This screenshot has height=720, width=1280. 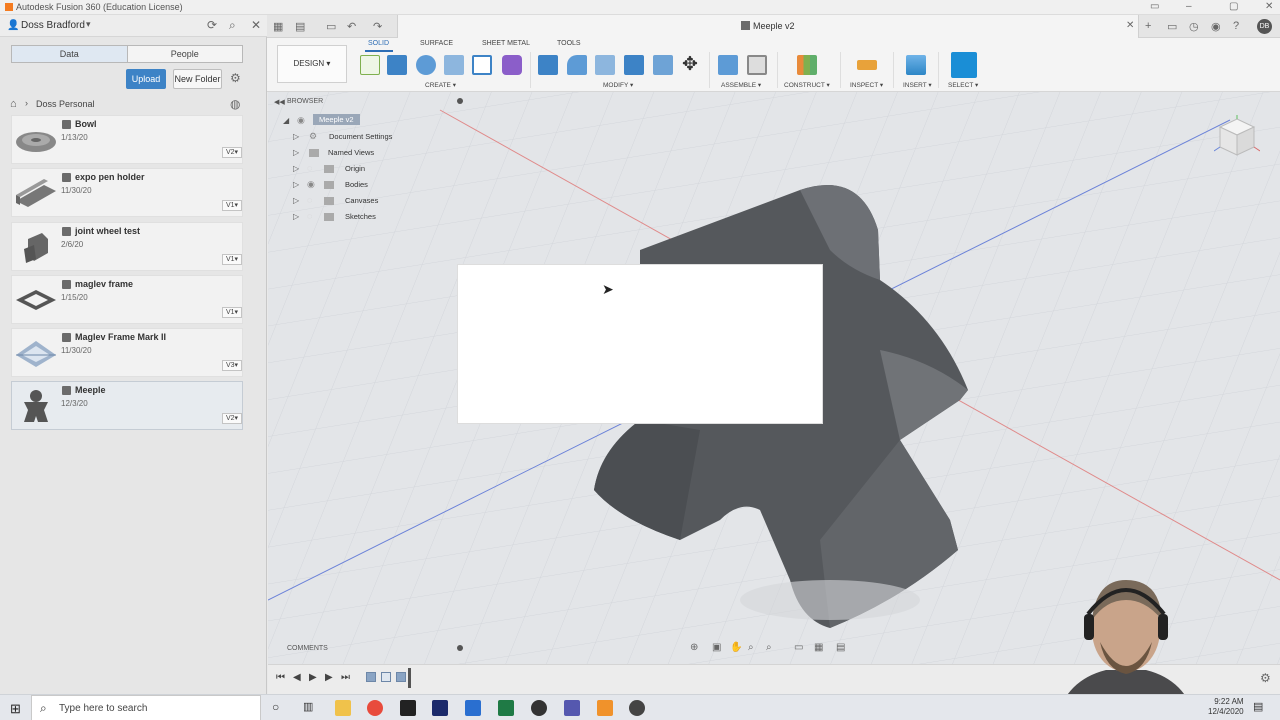 I want to click on joint-tool, so click(x=757, y=65).